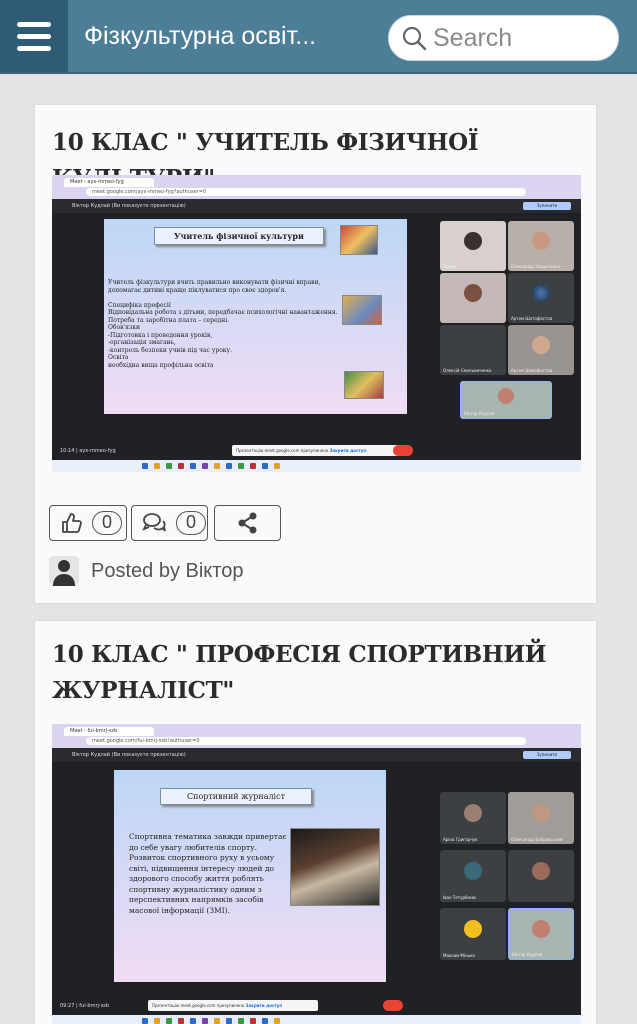 This screenshot has width=637, height=1024. What do you see at coordinates (518, 38) in the screenshot?
I see `search-input` at bounding box center [518, 38].